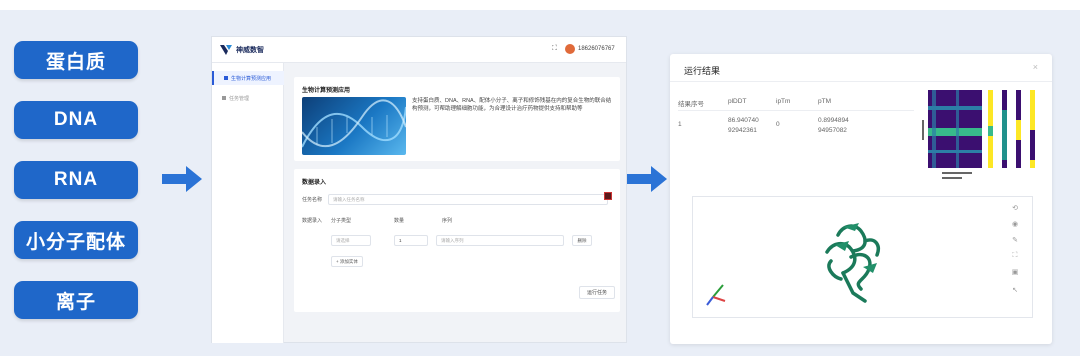 This screenshot has height=356, width=1080. What do you see at coordinates (326, 91) in the screenshot?
I see `intro-title: 生物计算预测应用` at bounding box center [326, 91].